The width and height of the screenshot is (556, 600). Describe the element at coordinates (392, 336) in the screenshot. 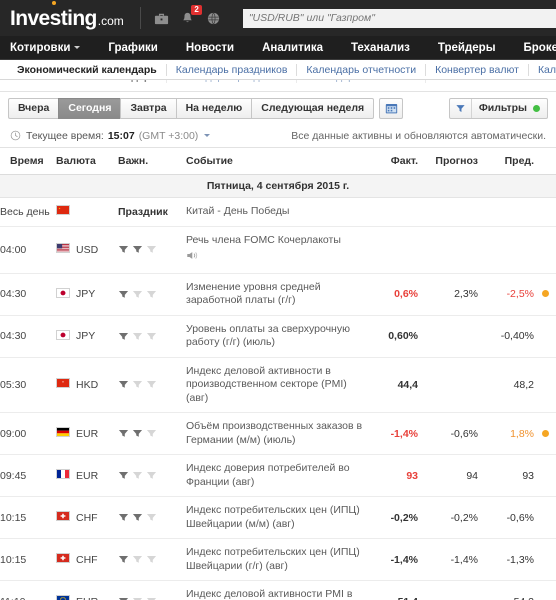

I see `cell-actual: 0,60%` at that location.